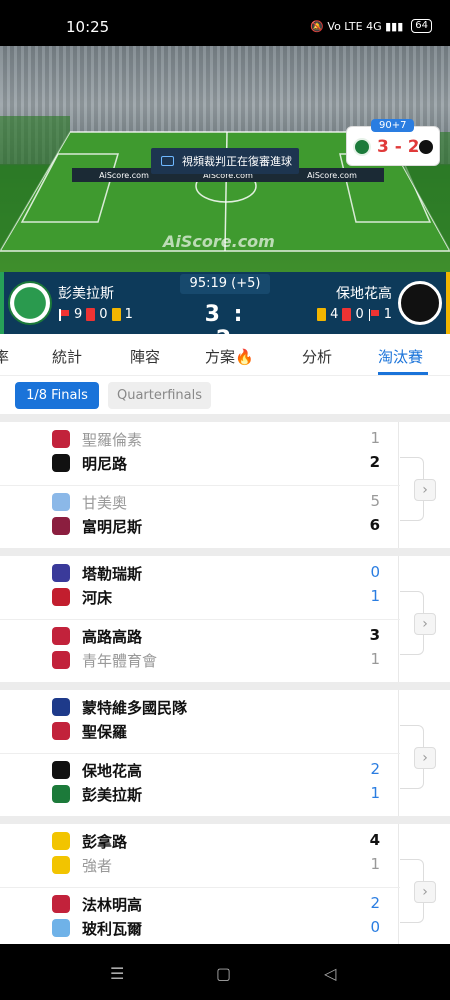 The height and width of the screenshot is (1000, 450). I want to click on away-stats: 4 0 1, so click(354, 314).